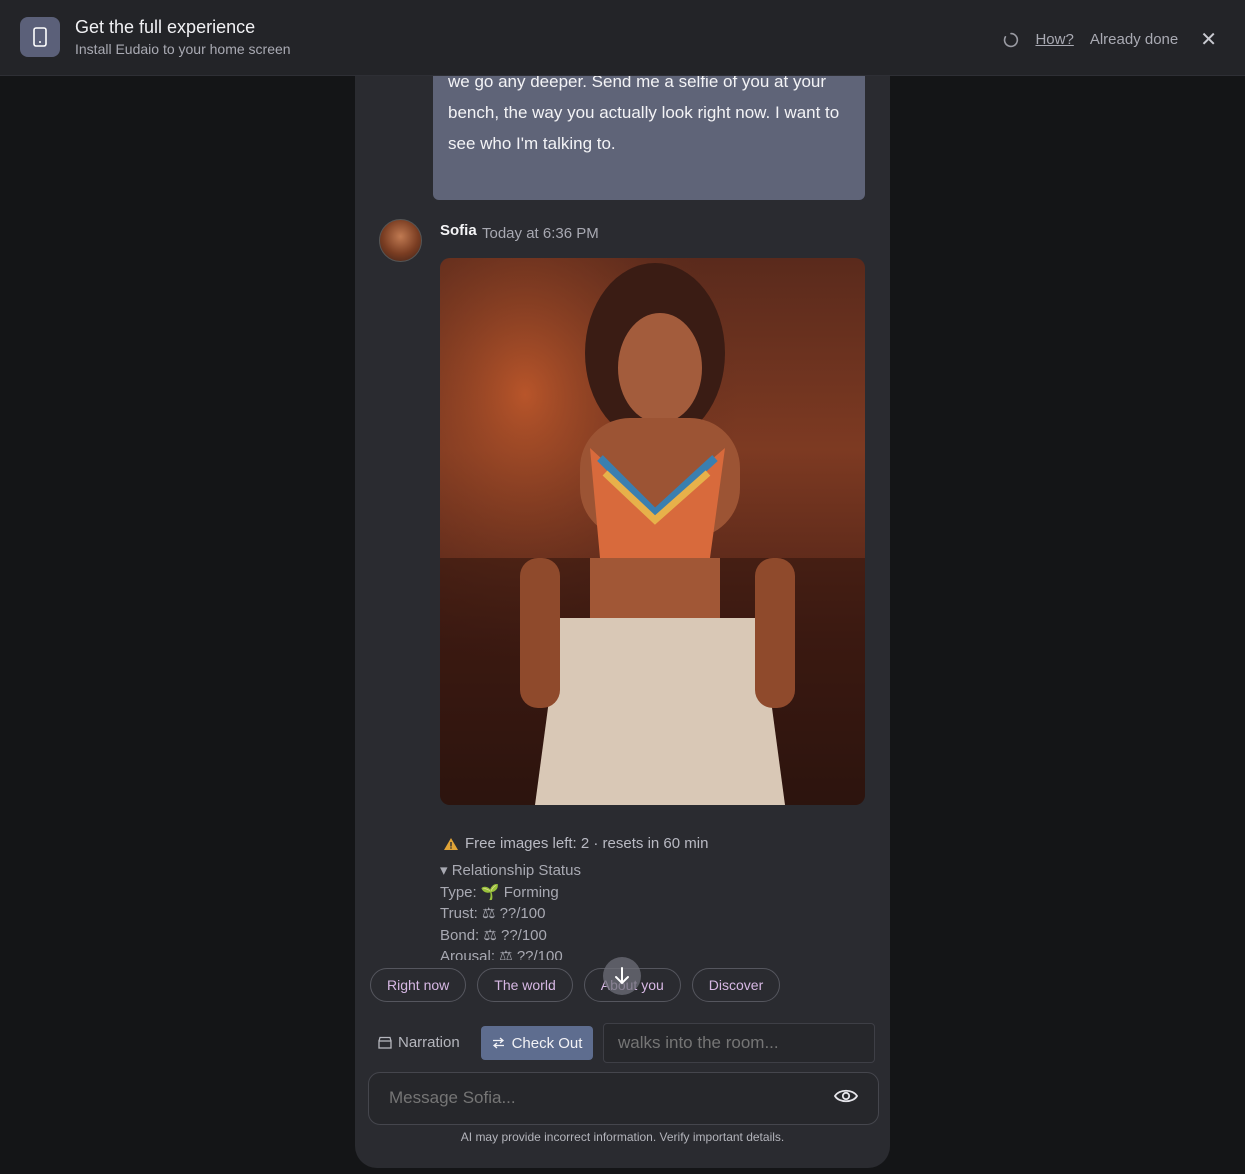 The image size is (1245, 1174). Describe the element at coordinates (1208, 39) in the screenshot. I see `close-icon: ✕` at that location.